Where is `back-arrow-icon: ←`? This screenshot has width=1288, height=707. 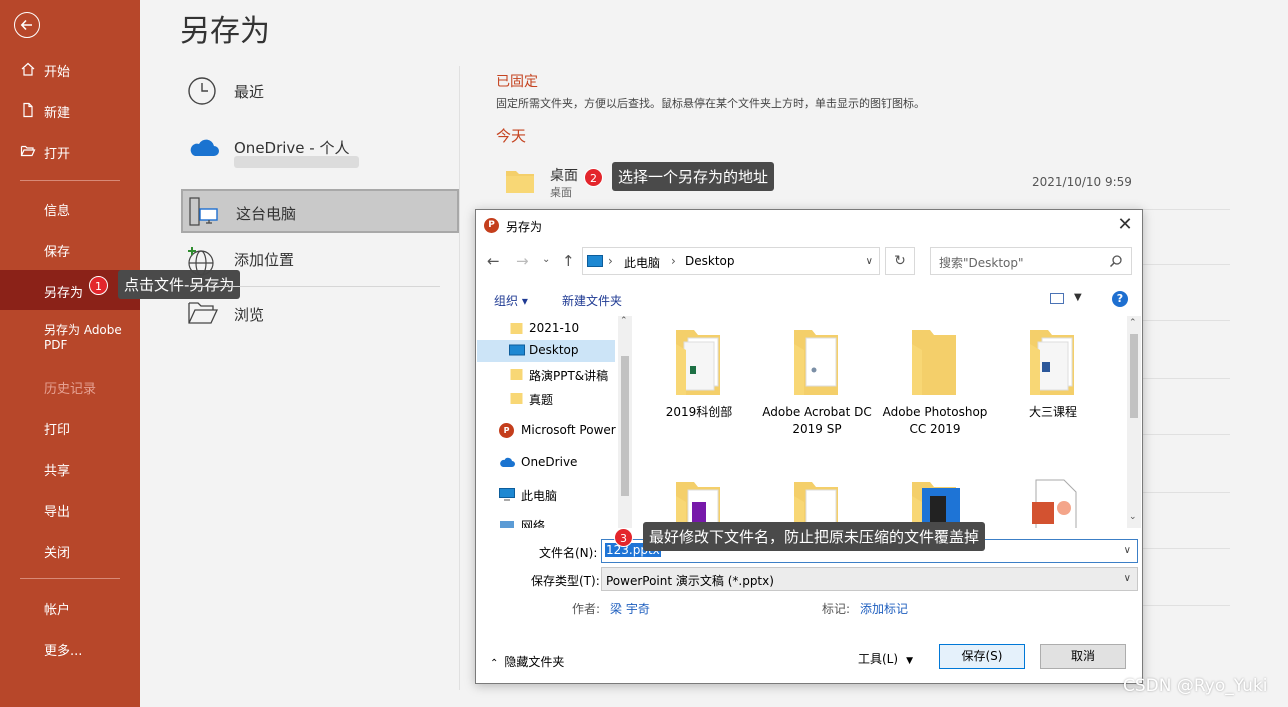 back-arrow-icon: ← is located at coordinates (493, 261).